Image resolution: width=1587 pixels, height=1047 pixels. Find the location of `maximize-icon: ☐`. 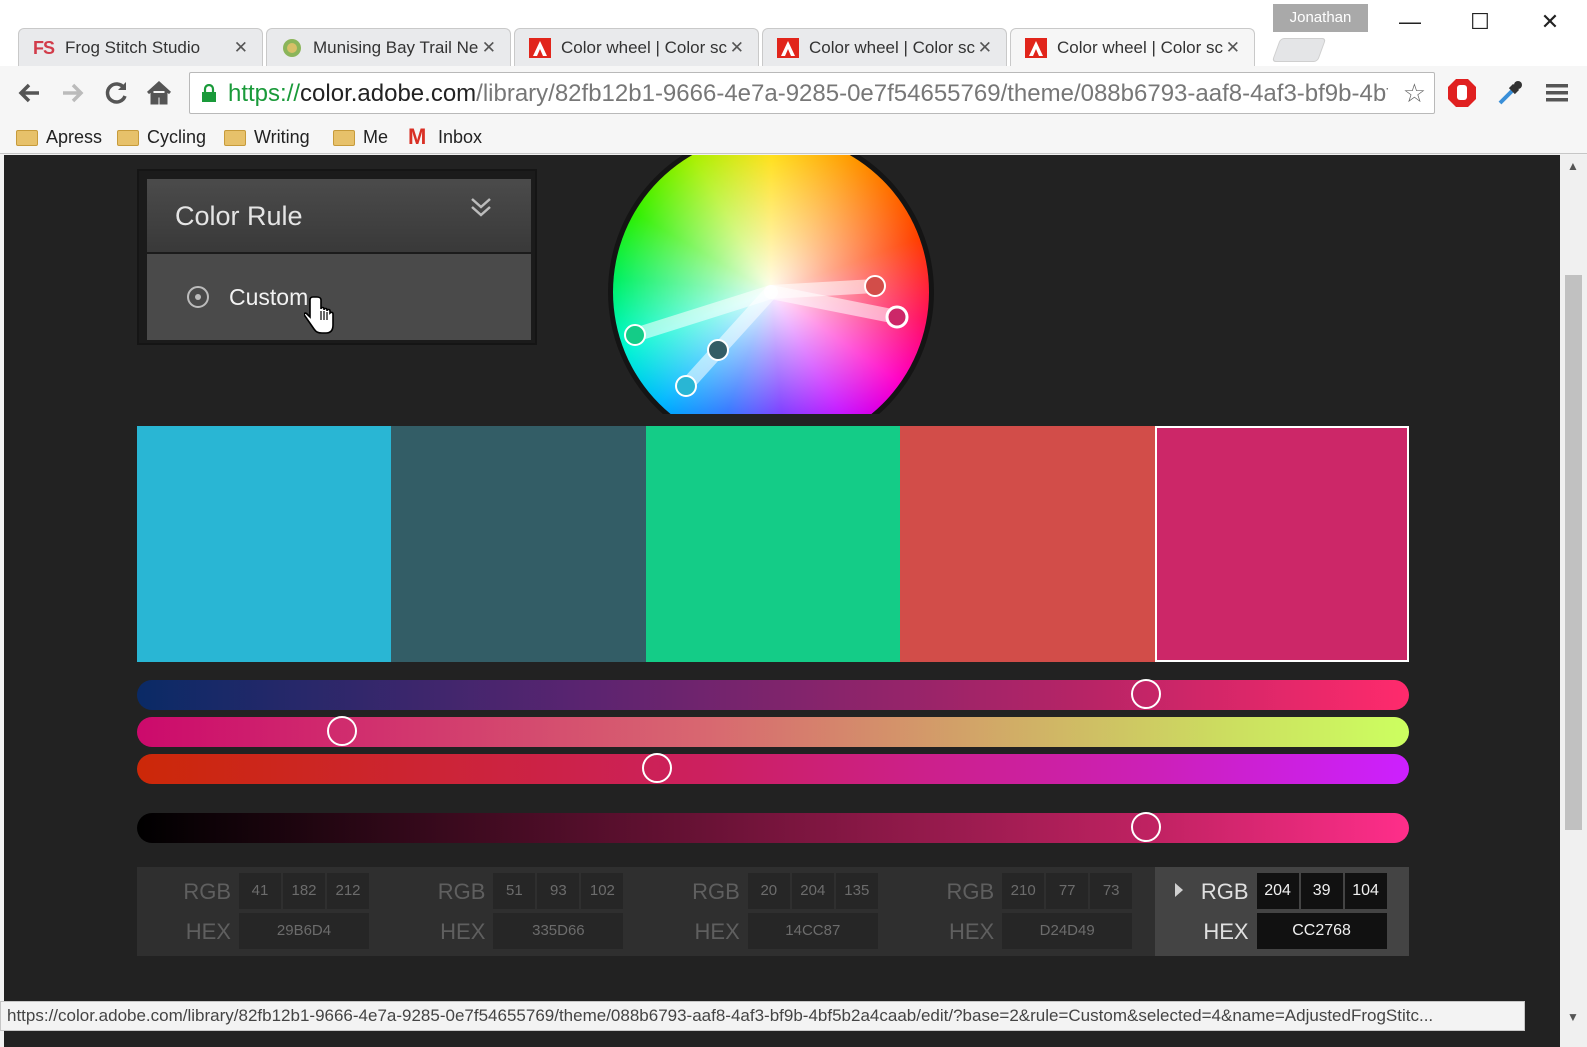

maximize-icon: ☐ is located at coordinates (1480, 22).